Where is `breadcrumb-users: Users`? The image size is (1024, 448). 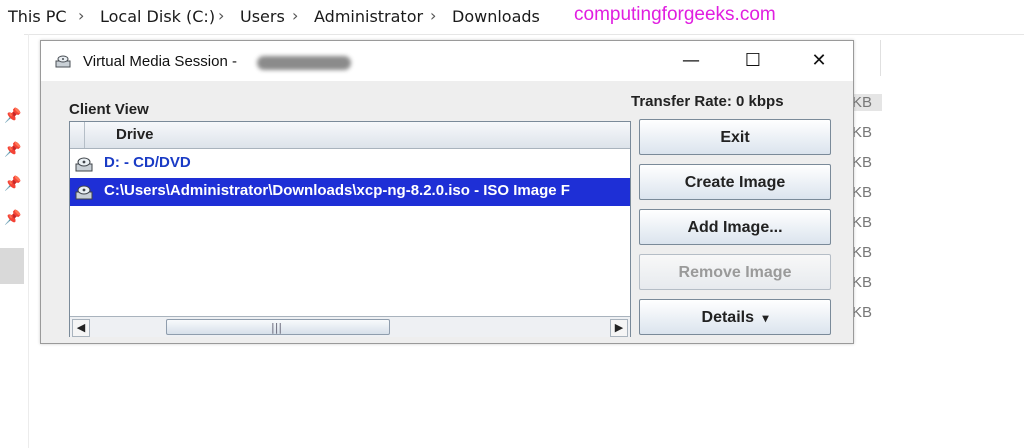
breadcrumb-users: Users is located at coordinates (262, 16).